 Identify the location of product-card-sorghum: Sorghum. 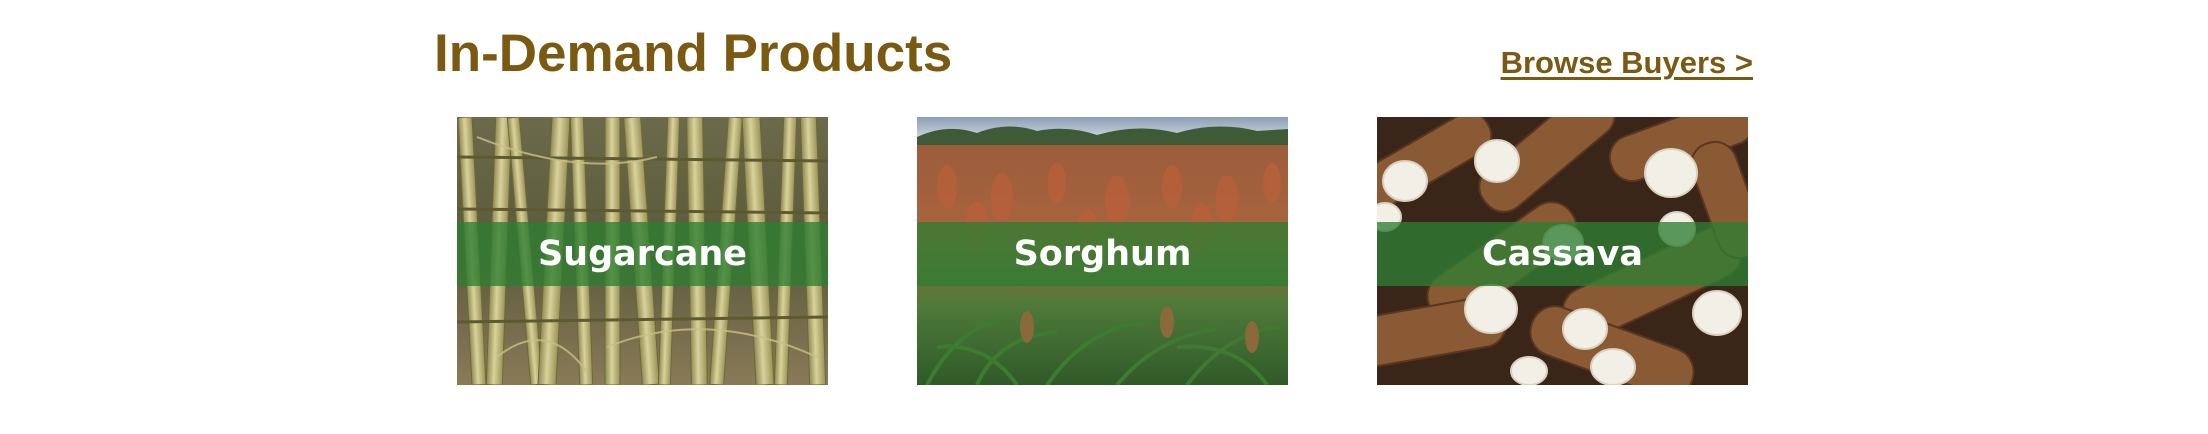
(1102, 251).